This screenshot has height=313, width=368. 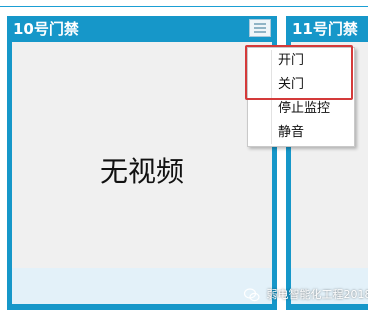 What do you see at coordinates (252, 295) in the screenshot?
I see `wechat-logo-icon` at bounding box center [252, 295].